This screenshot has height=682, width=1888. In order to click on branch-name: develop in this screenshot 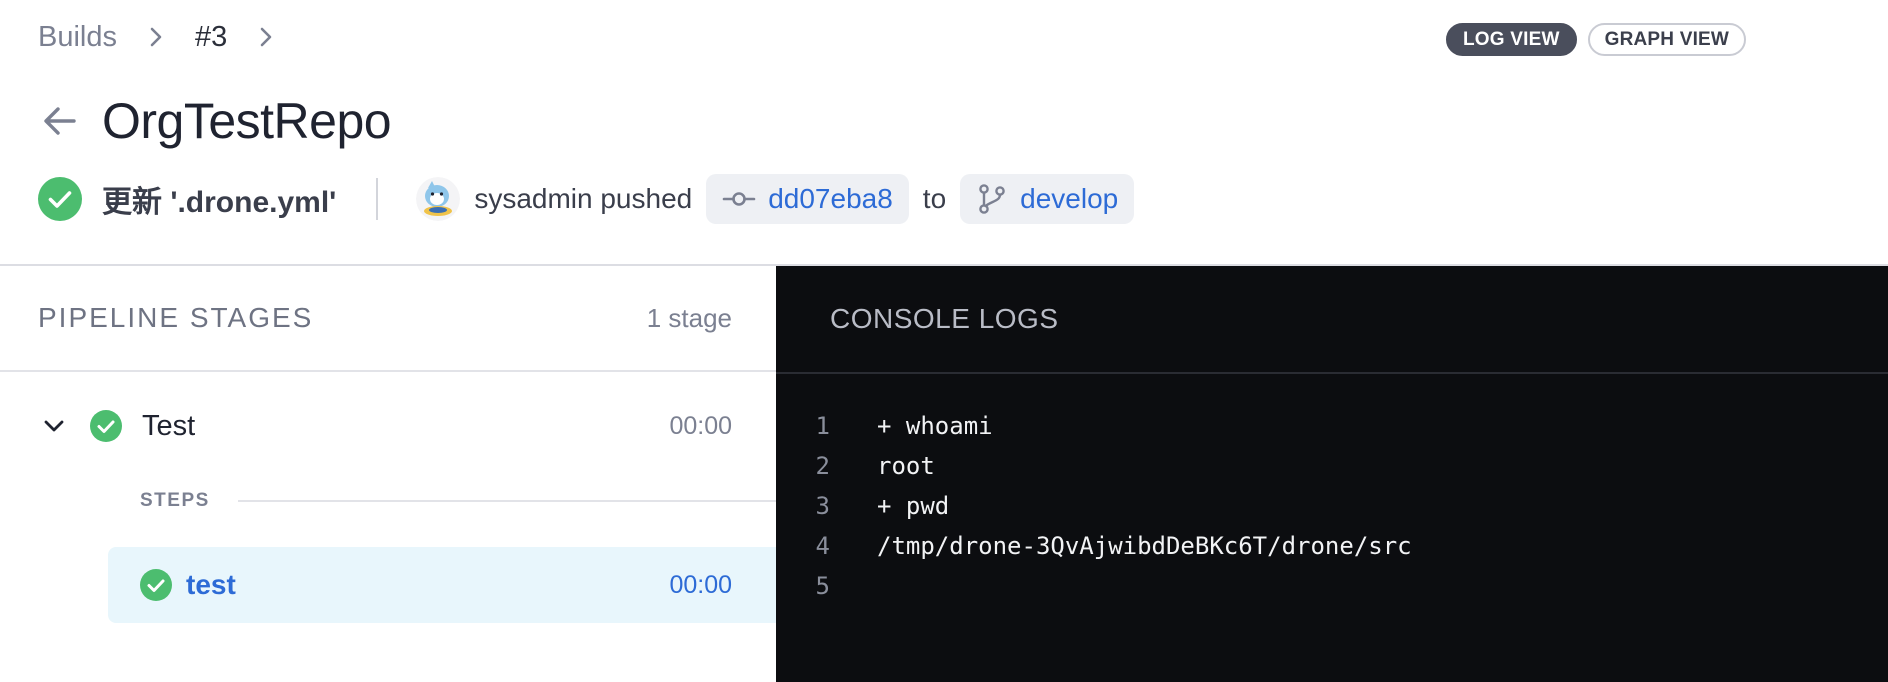, I will do `click(1069, 198)`.